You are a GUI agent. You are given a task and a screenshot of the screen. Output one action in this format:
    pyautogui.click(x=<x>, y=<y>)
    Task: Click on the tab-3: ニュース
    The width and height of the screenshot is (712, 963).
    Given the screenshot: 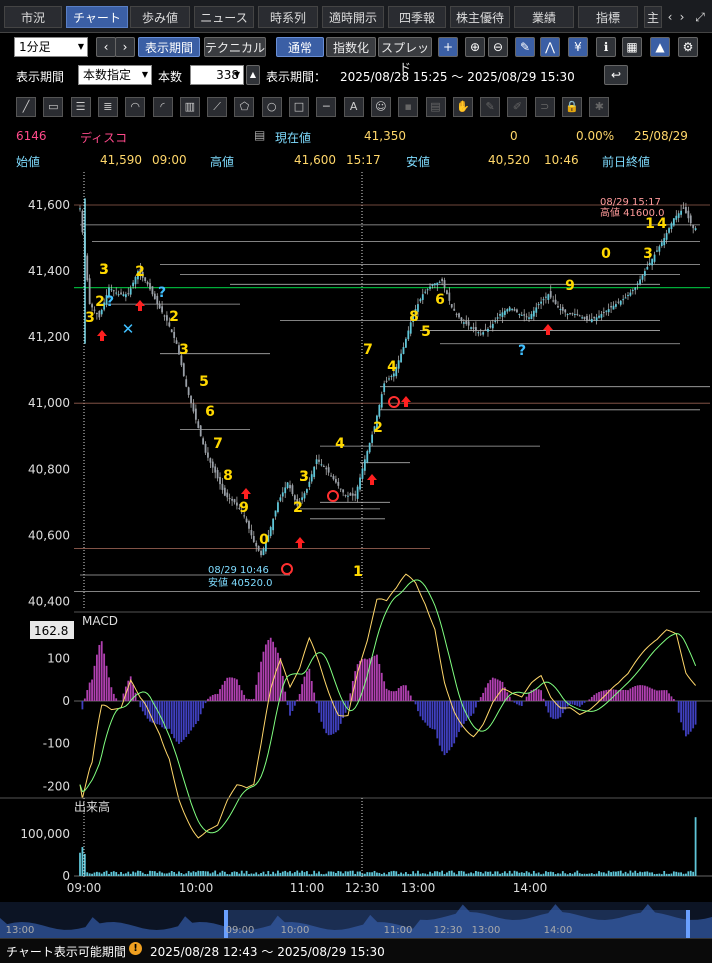 What is the action you would take?
    pyautogui.click(x=224, y=17)
    